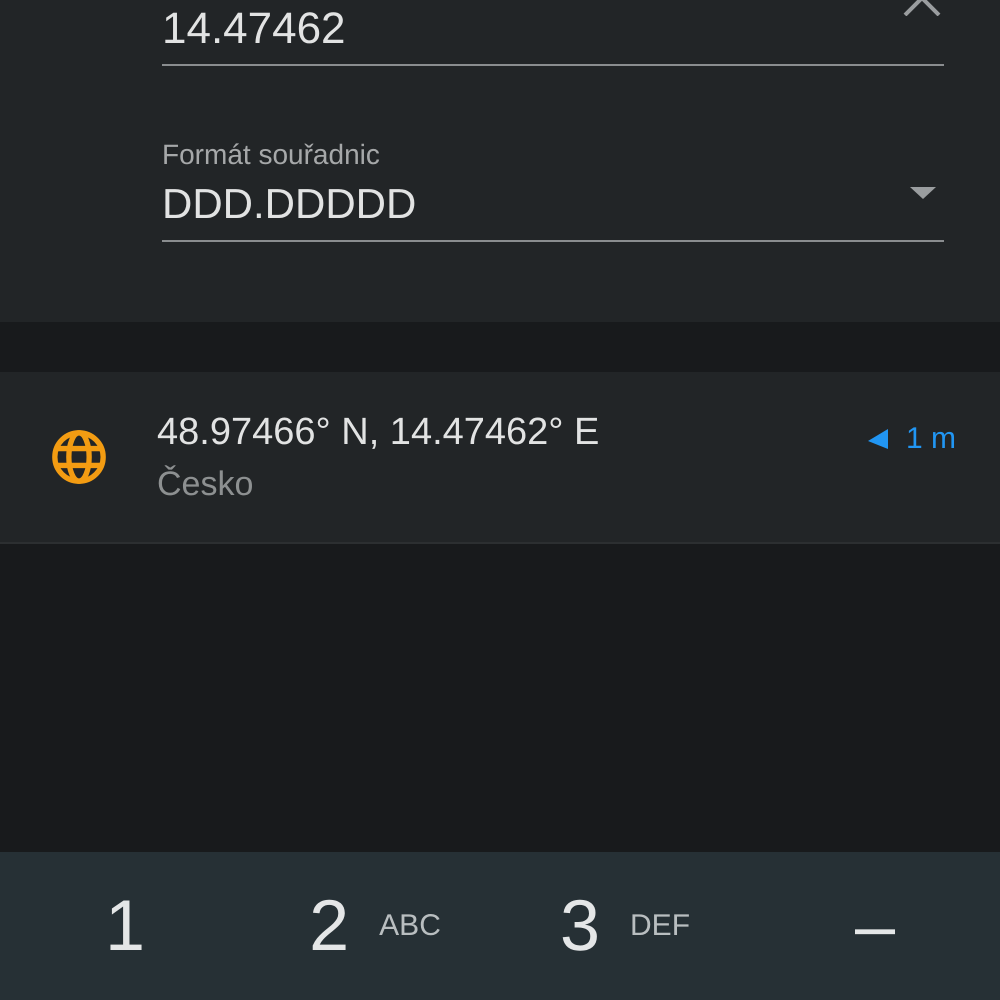 The image size is (1000, 1000). I want to click on globe-icon, so click(79, 457).